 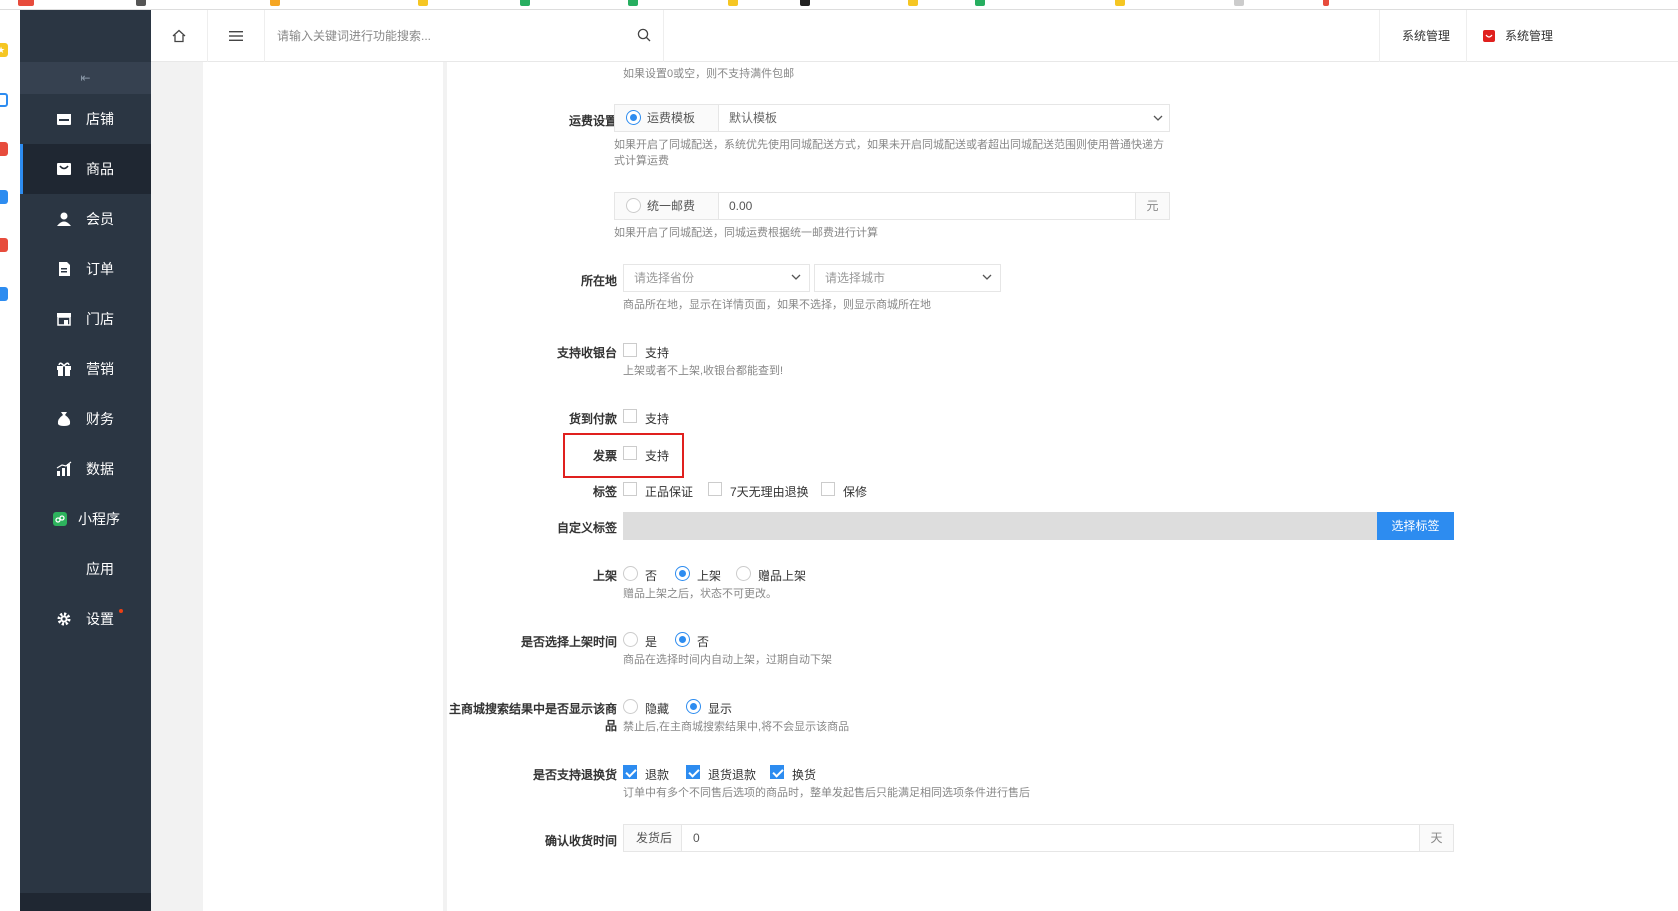 What do you see at coordinates (682, 573) in the screenshot?
I see `listing-radio-on` at bounding box center [682, 573].